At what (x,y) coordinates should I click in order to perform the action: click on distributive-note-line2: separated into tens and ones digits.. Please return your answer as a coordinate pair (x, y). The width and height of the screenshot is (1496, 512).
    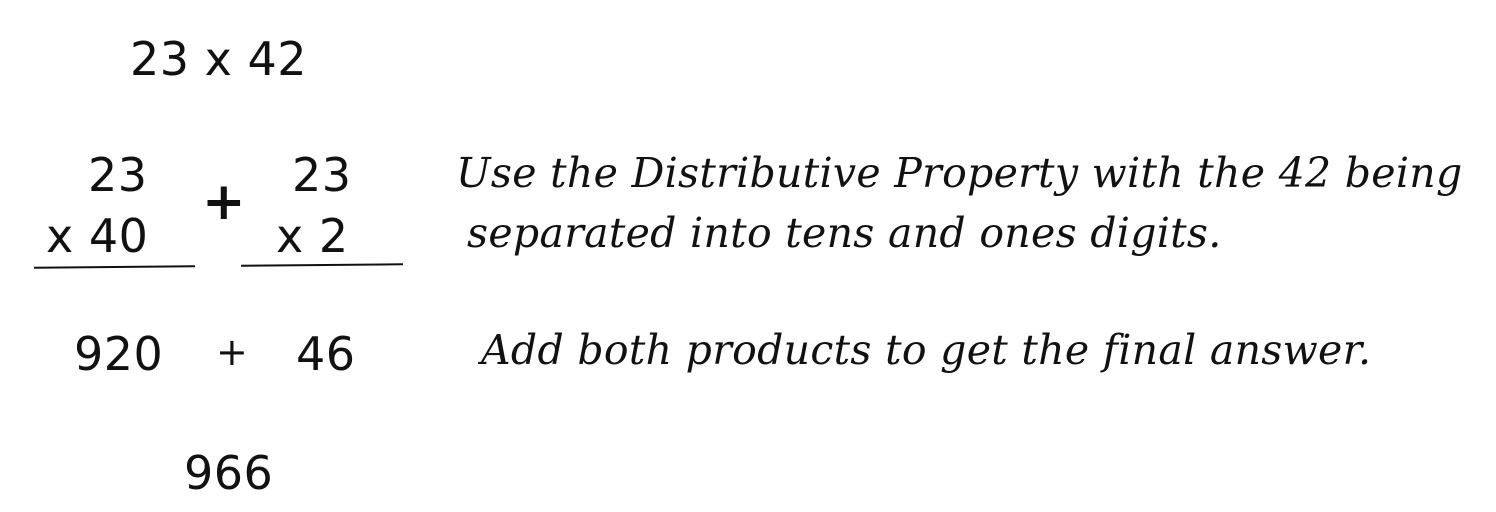
    Looking at the image, I should click on (844, 233).